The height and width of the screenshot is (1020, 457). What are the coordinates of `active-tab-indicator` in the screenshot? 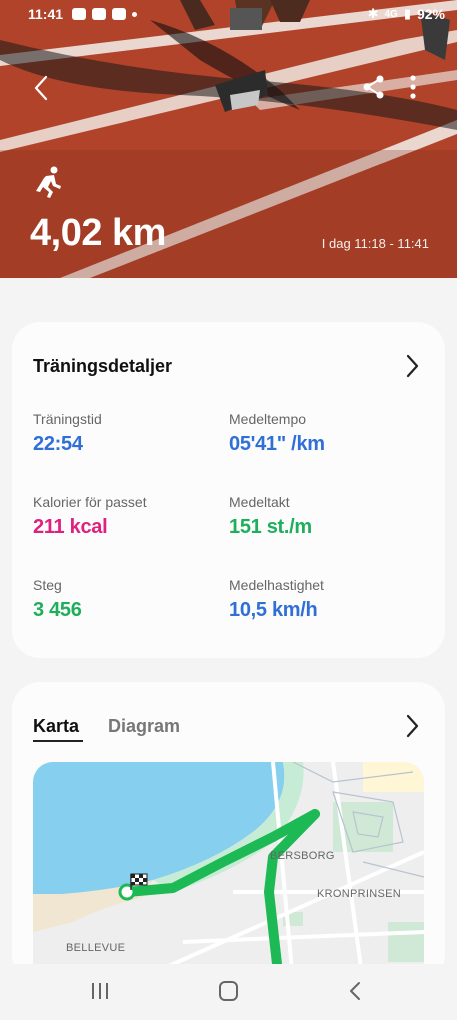 It's located at (58, 741).